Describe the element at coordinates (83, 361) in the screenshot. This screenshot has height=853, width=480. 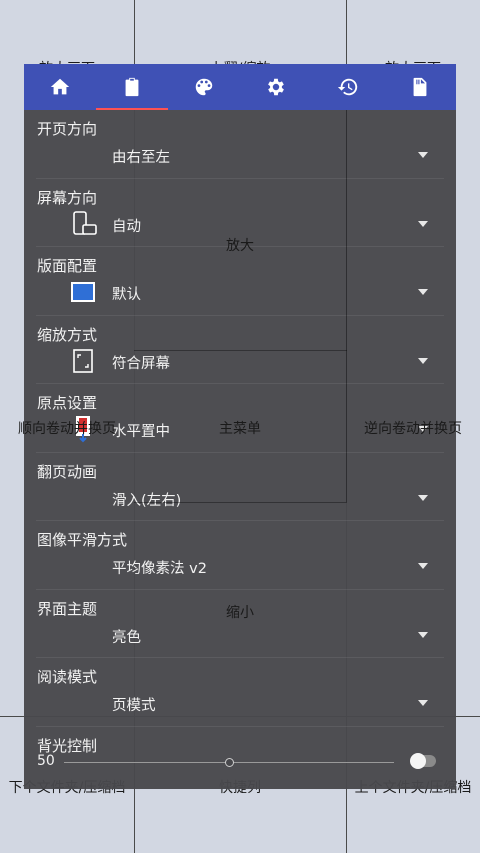
I see `fit-screen-icon` at that location.